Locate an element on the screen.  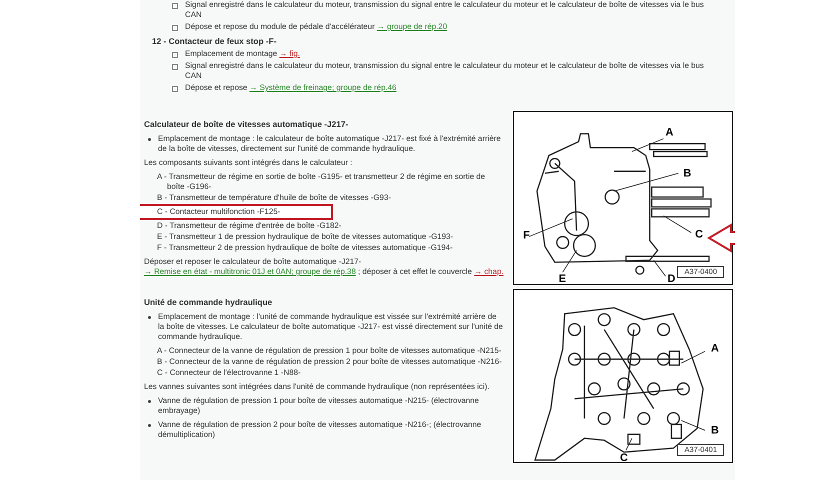
callout-label: D is located at coordinates (672, 279).